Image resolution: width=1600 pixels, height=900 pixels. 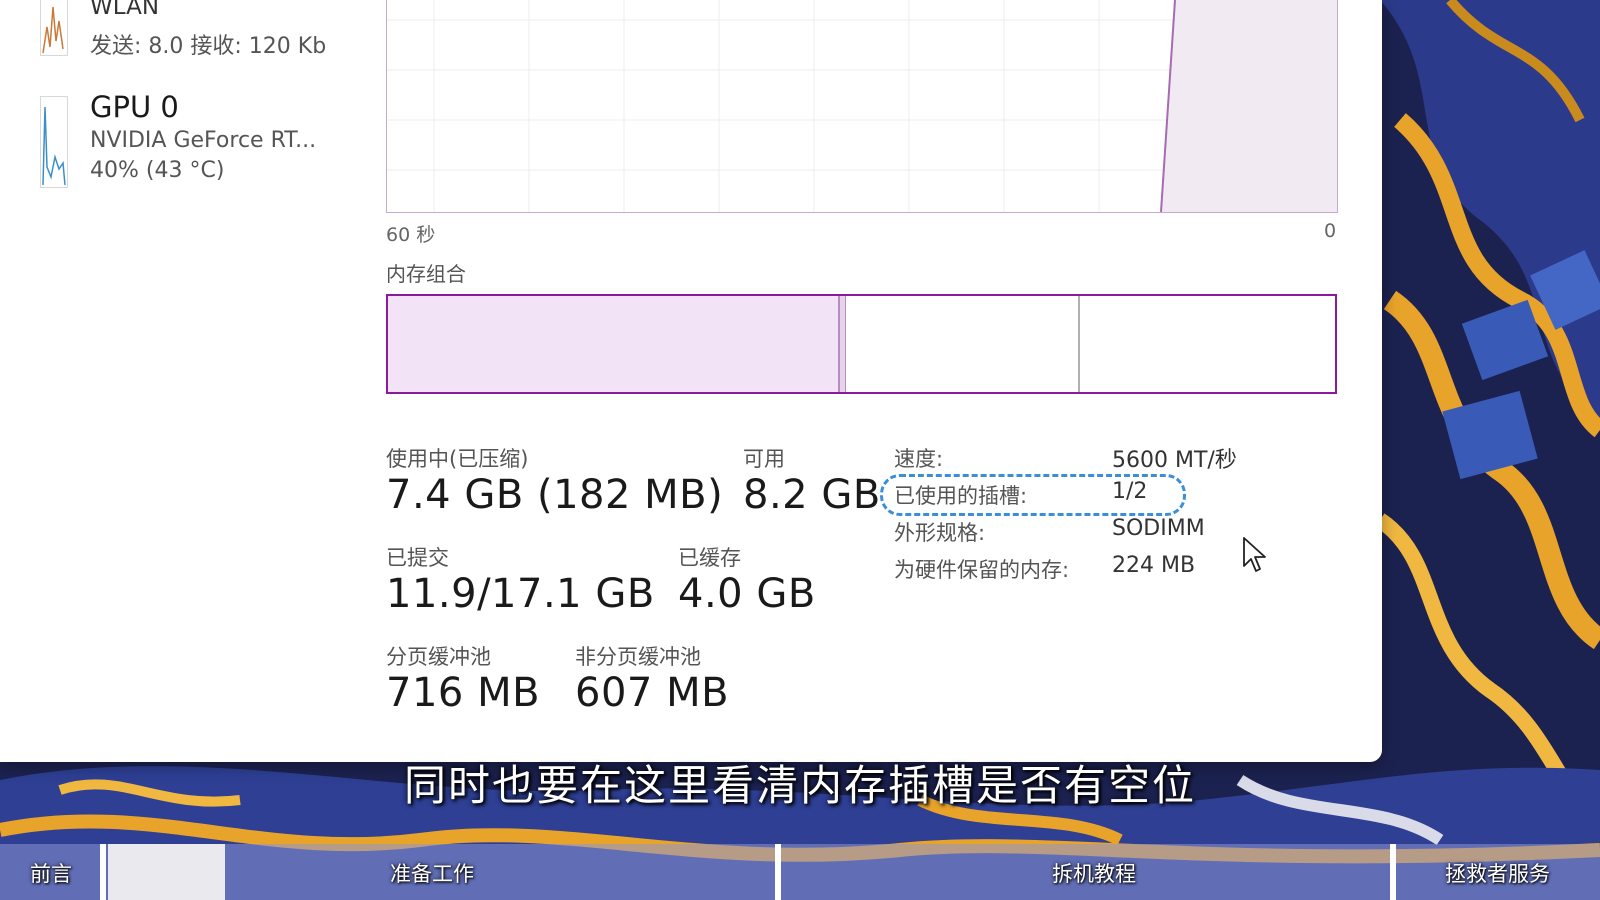 What do you see at coordinates (51, 873) in the screenshot?
I see `chapter-intro: 前言` at bounding box center [51, 873].